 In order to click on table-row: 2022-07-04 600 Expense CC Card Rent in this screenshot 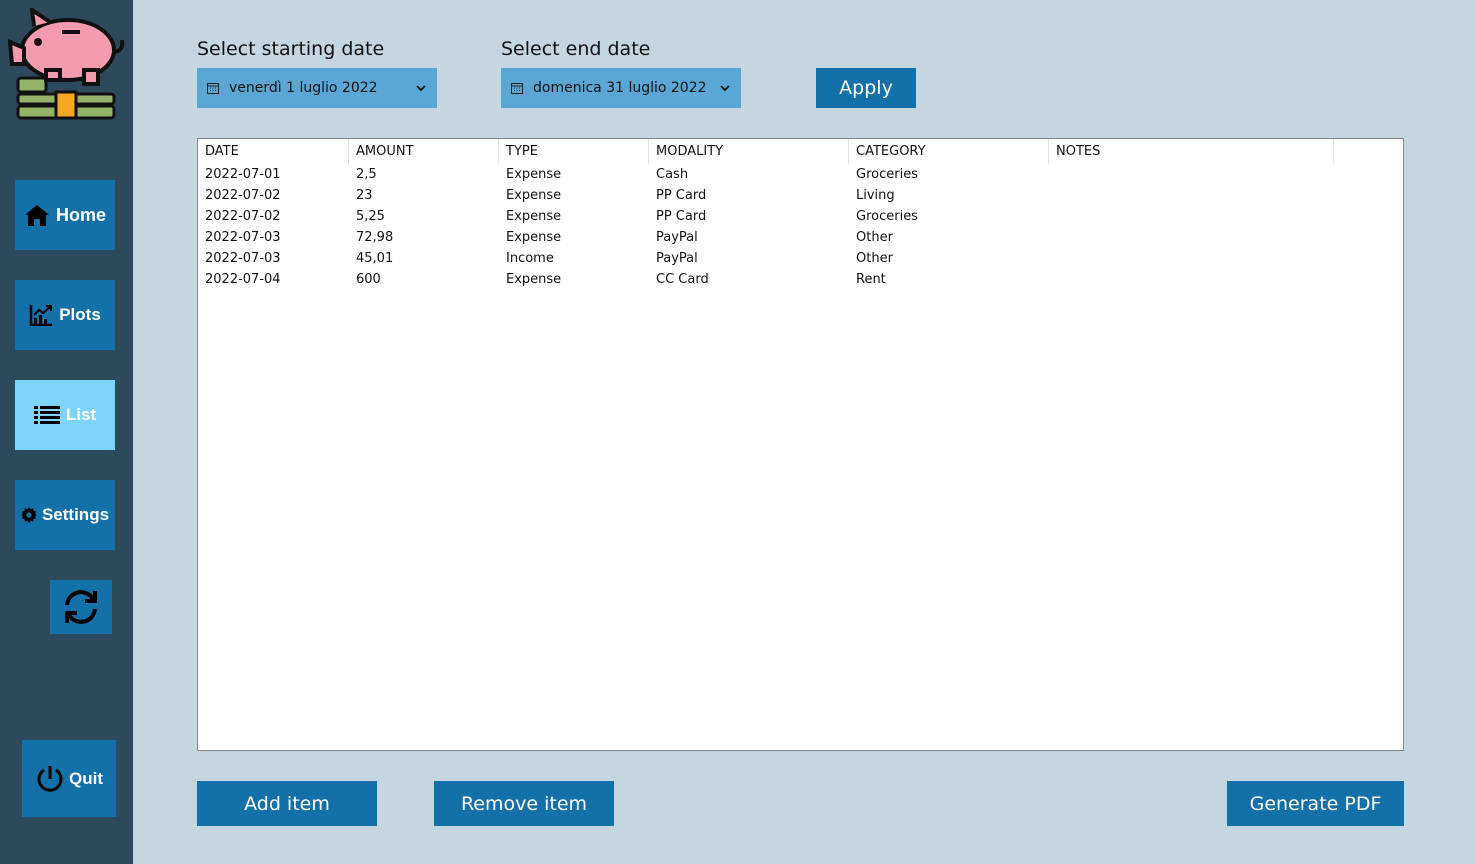, I will do `click(766, 279)`.